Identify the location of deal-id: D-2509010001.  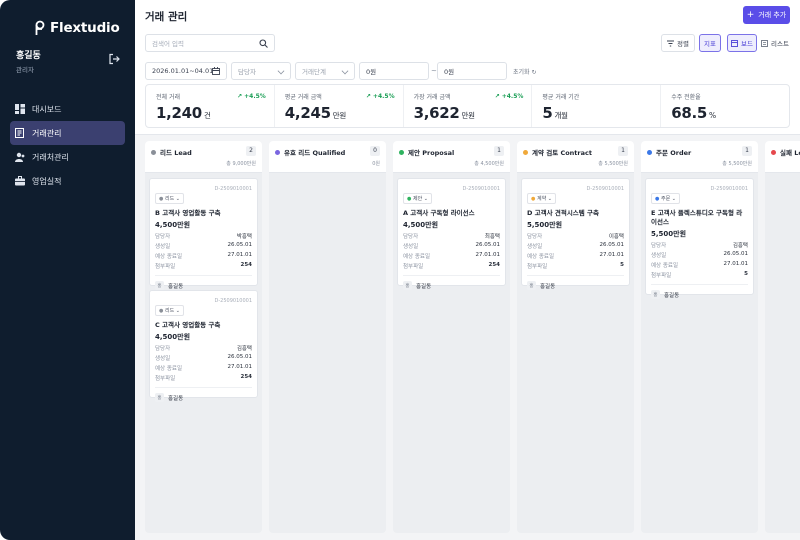
(233, 189).